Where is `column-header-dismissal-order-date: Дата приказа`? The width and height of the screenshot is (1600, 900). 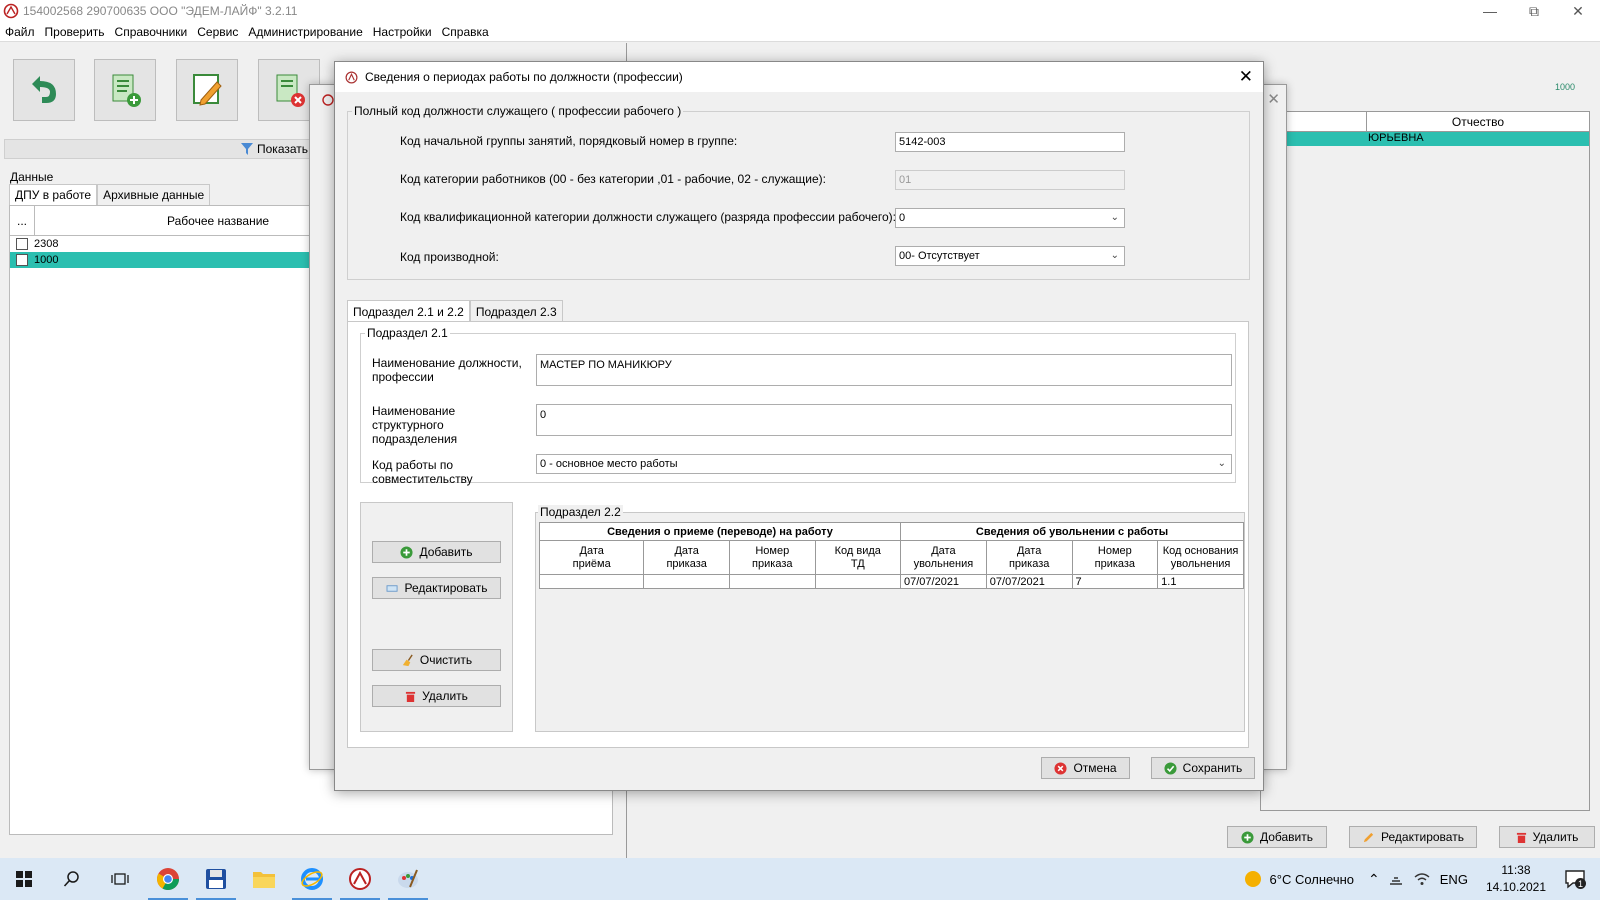
column-header-dismissal-order-date: Дата приказа is located at coordinates (1029, 557).